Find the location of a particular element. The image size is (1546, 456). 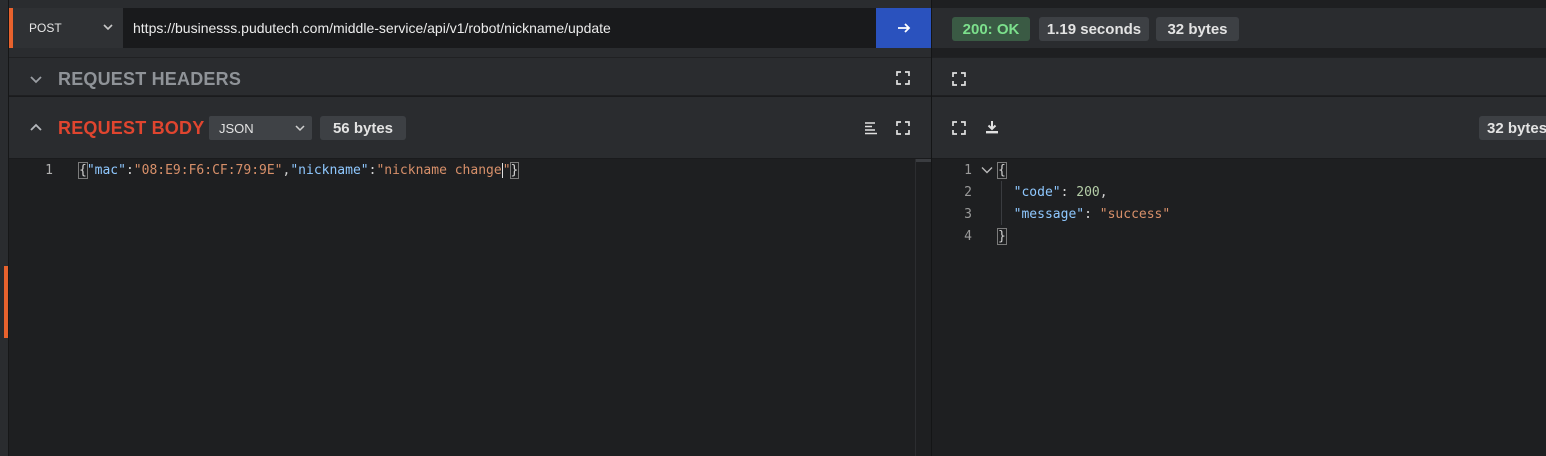

url-bar-accent is located at coordinates (11, 28).